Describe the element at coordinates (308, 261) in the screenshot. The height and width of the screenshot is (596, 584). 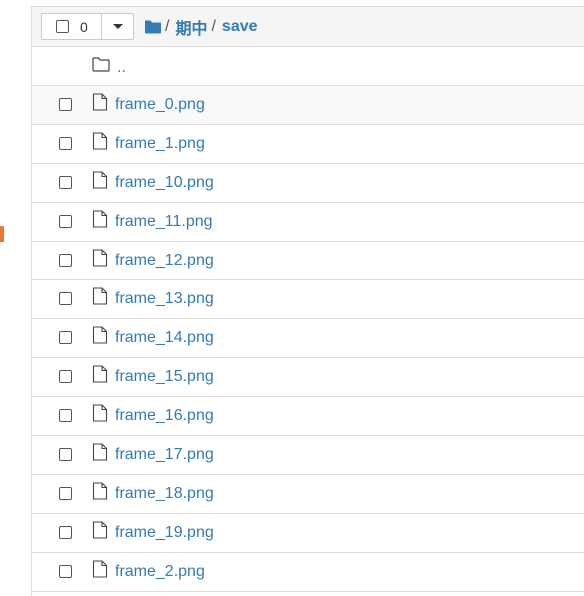
I see `file-row: frame_12.png` at that location.